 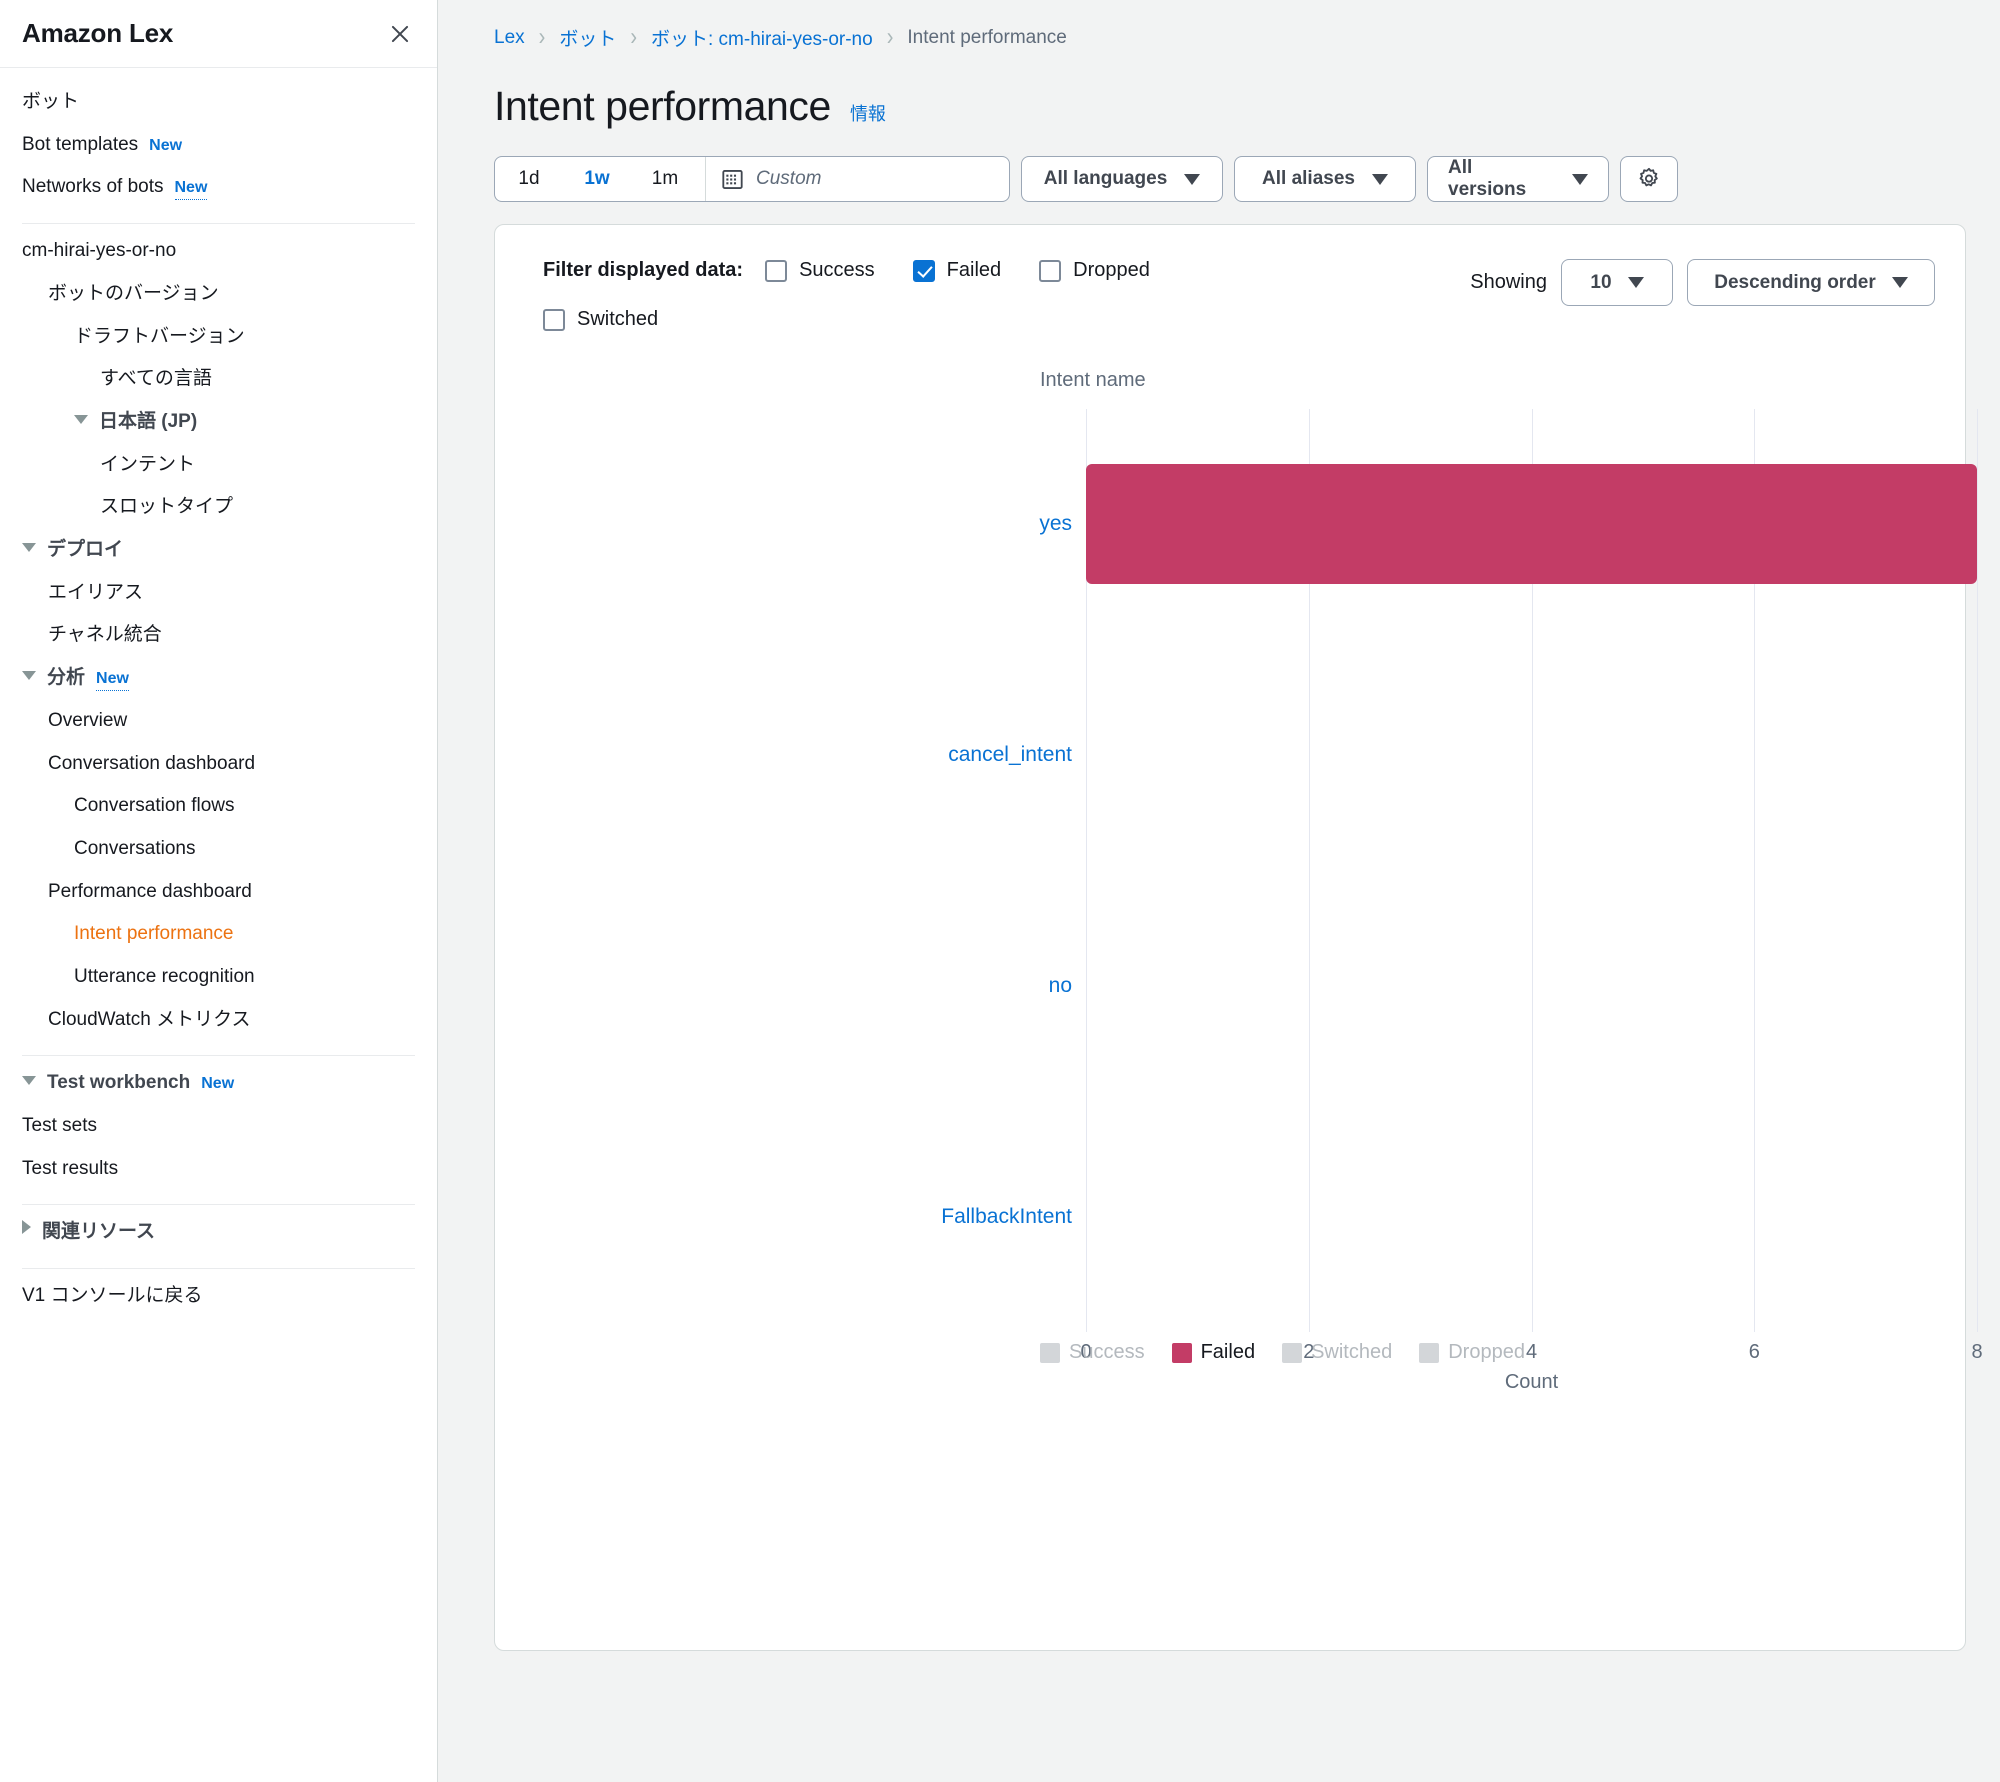 What do you see at coordinates (80, 144) in the screenshot?
I see `sidebar-item-label: Bot templates` at bounding box center [80, 144].